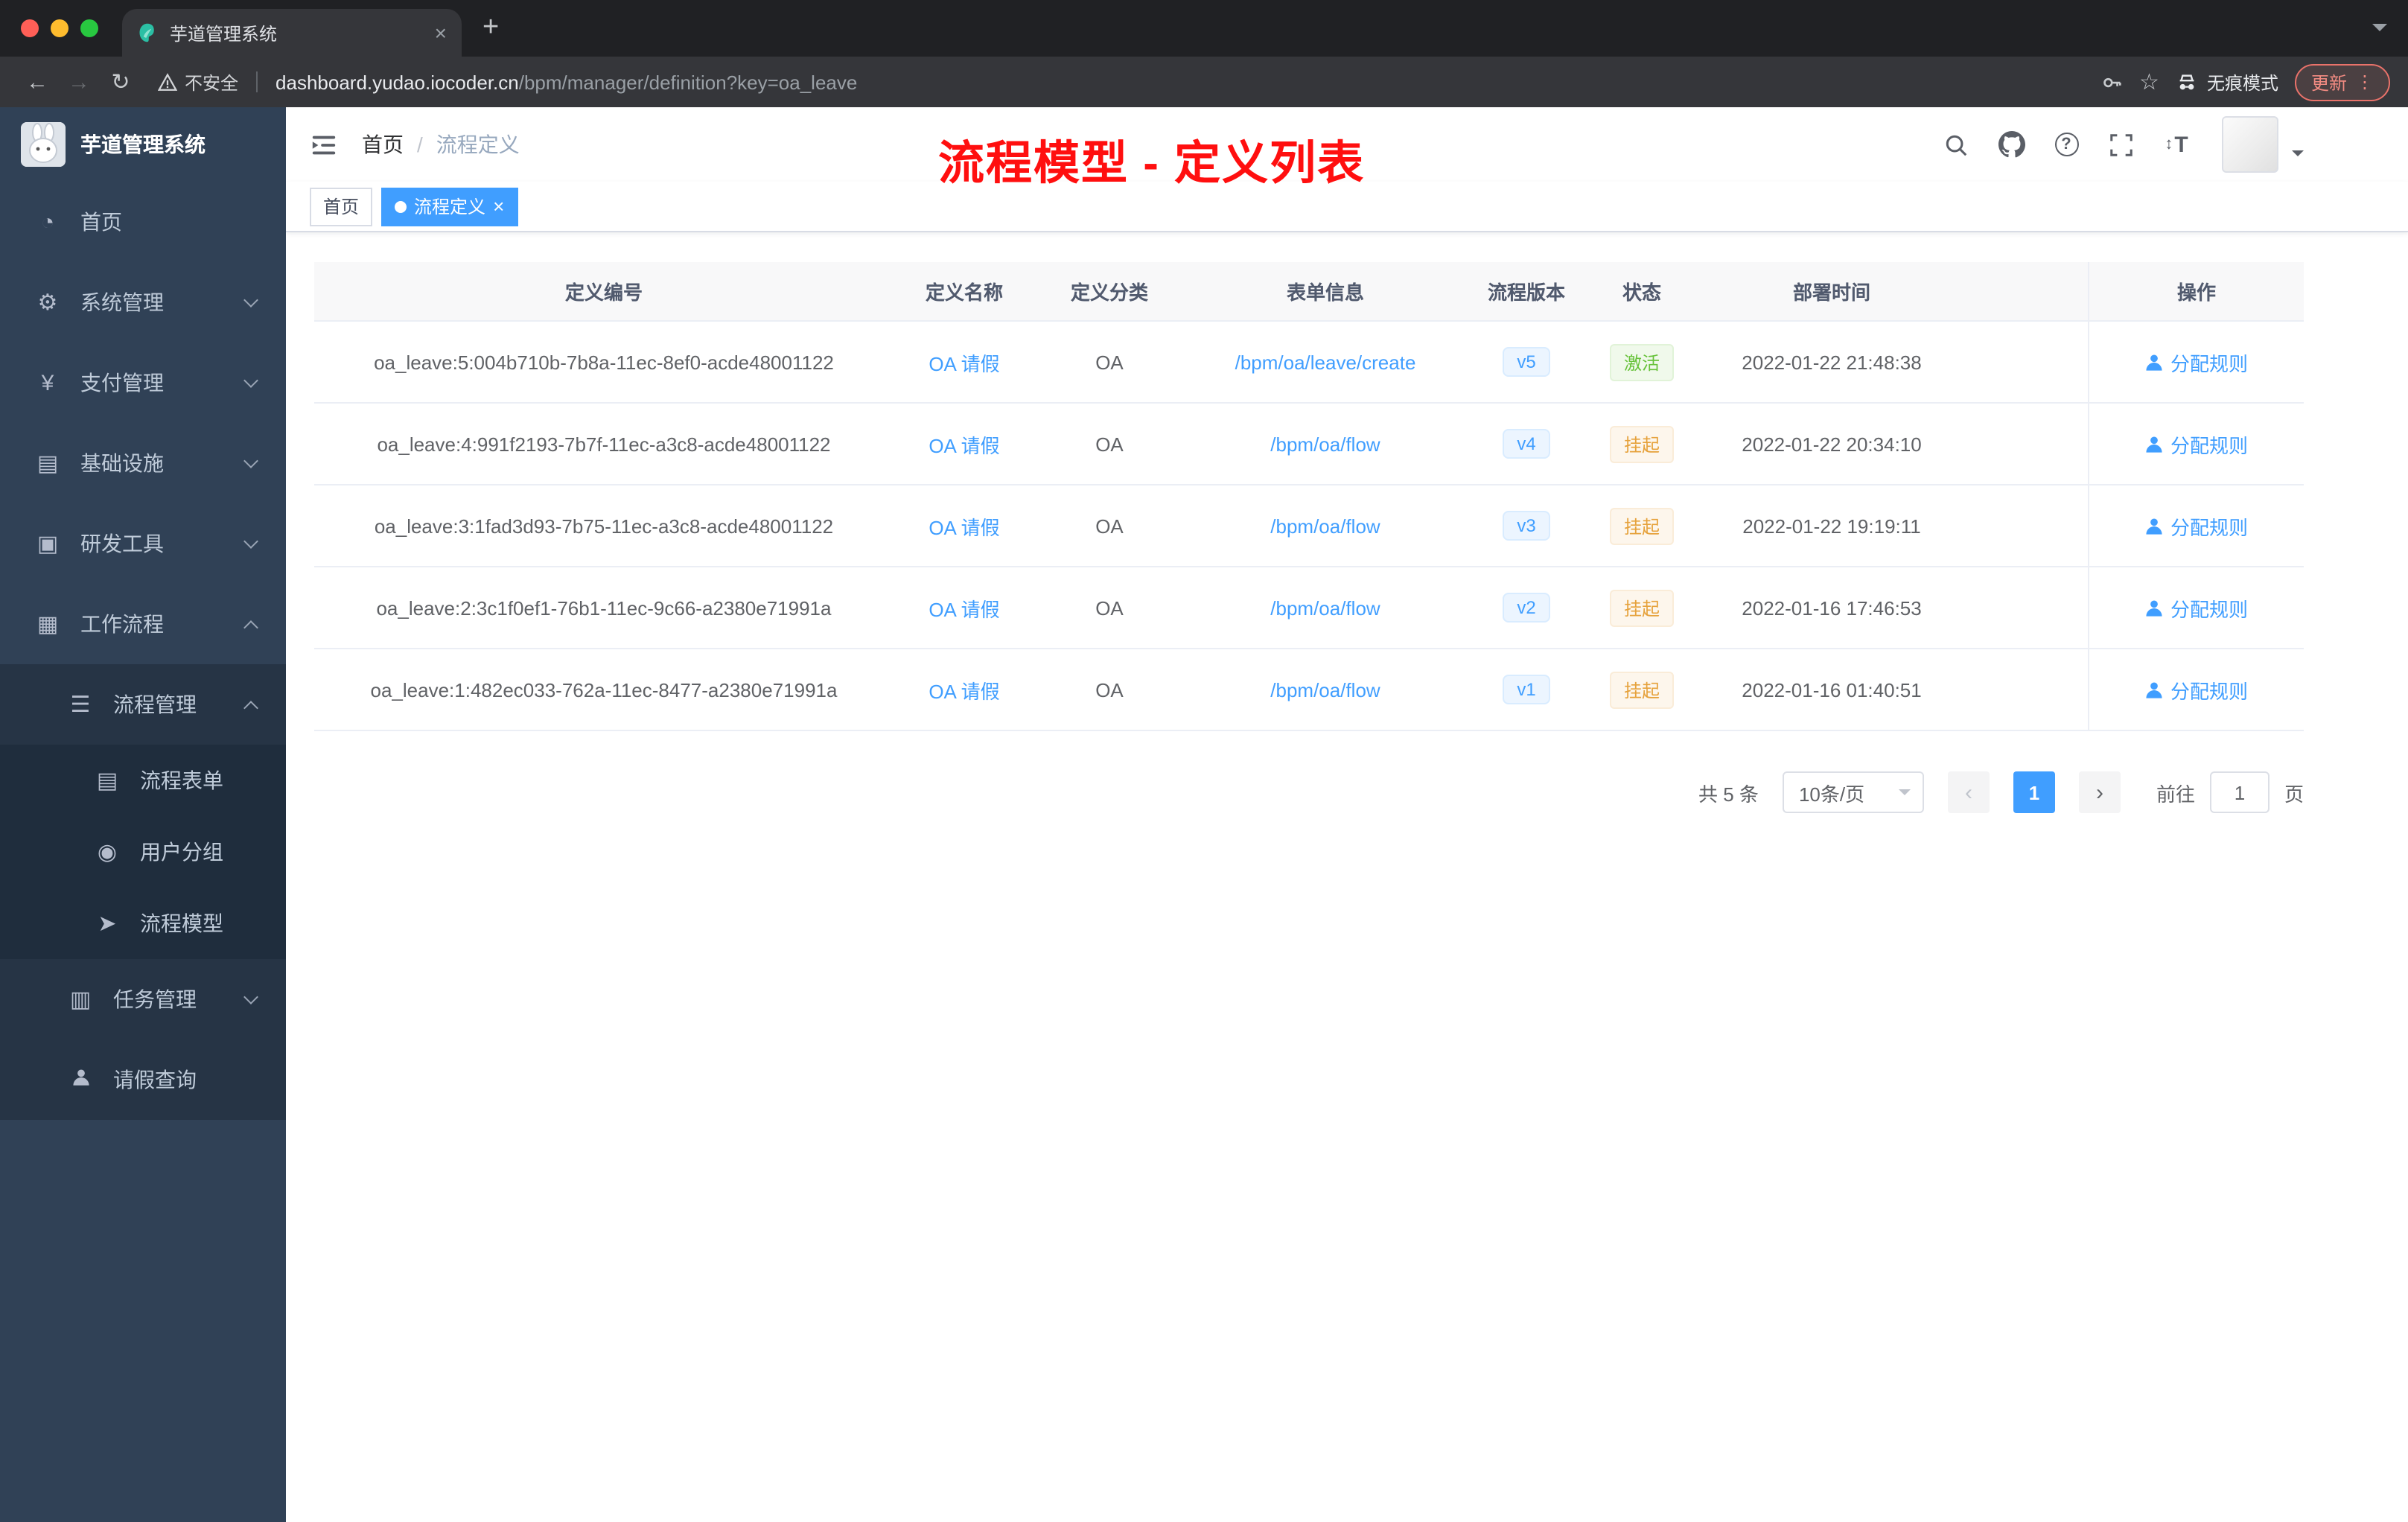  I want to click on breadcrumb-home: 首页, so click(383, 144).